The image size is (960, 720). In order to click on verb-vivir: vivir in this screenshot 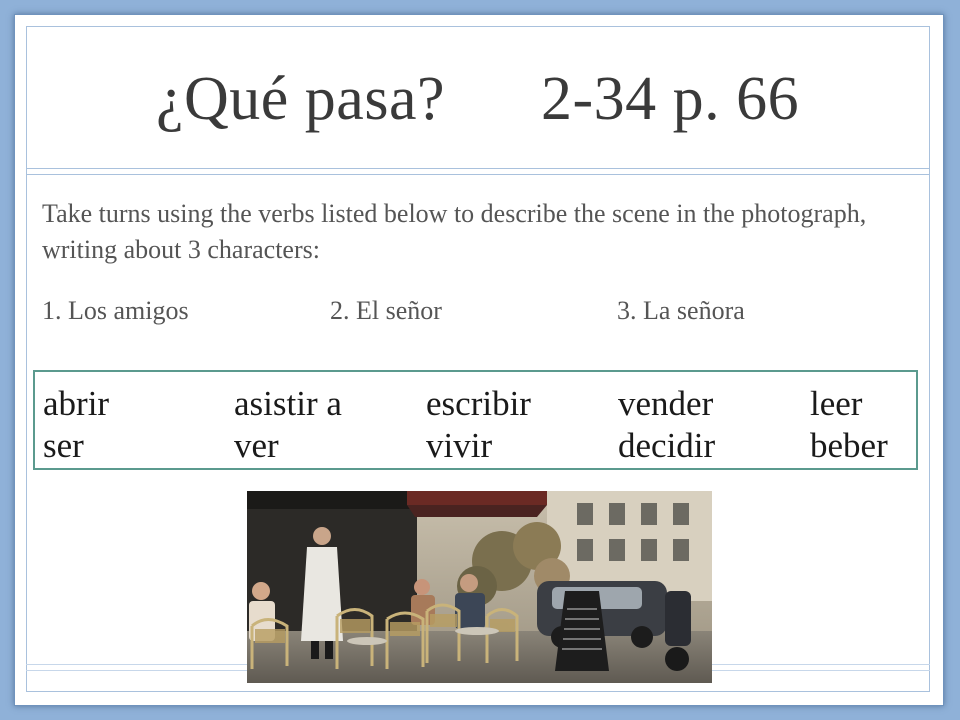, I will do `click(459, 445)`.